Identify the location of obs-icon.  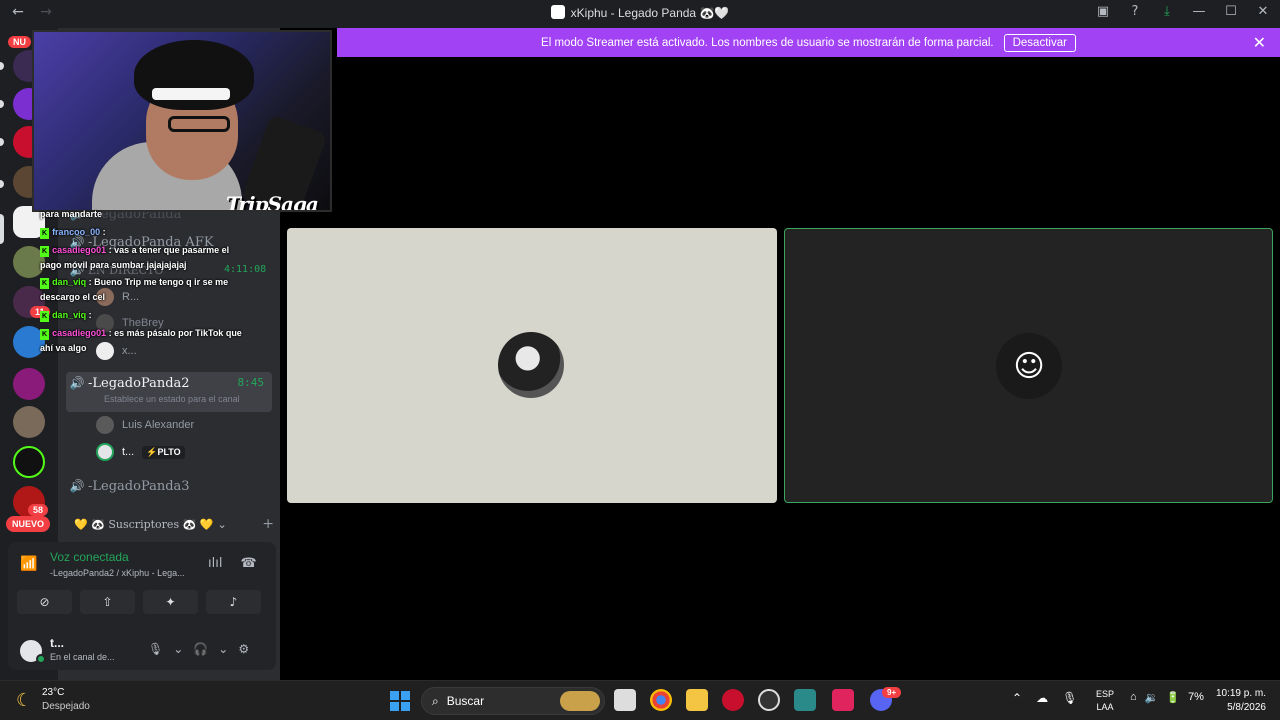
(769, 700).